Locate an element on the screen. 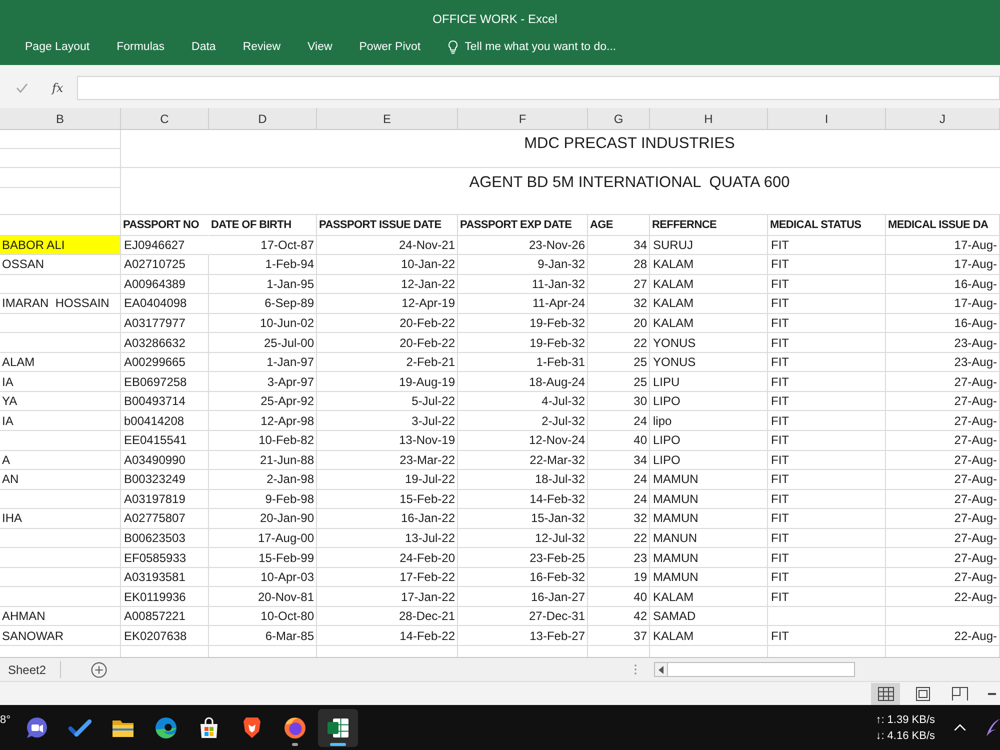 This screenshot has width=1000, height=750. table-cell: A02710725 is located at coordinates (165, 265).